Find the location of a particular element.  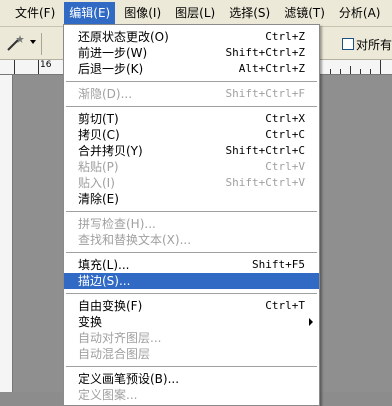

menu-item-shortcut: Ctrl+C is located at coordinates (285, 134).